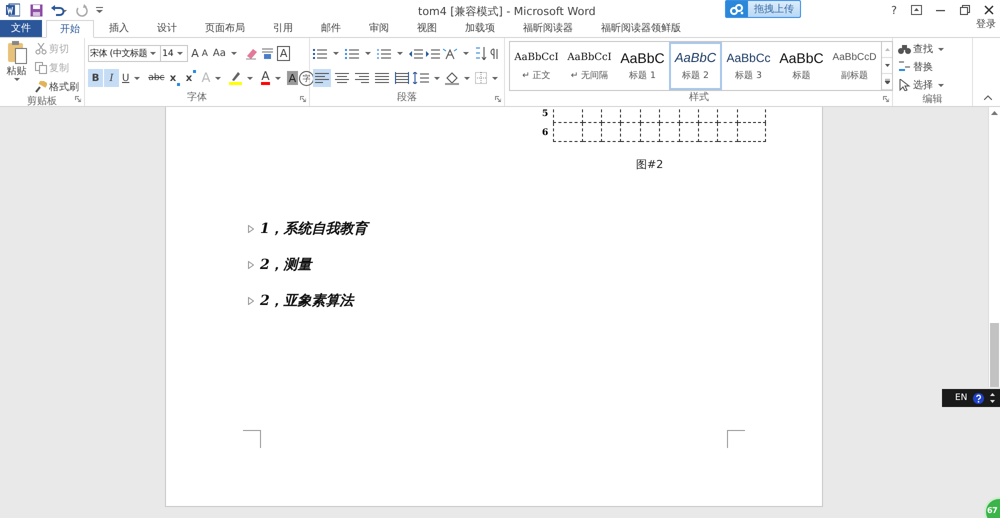 The width and height of the screenshot is (1000, 518). Describe the element at coordinates (748, 57) in the screenshot. I see `style-preview: AaBbCc` at that location.